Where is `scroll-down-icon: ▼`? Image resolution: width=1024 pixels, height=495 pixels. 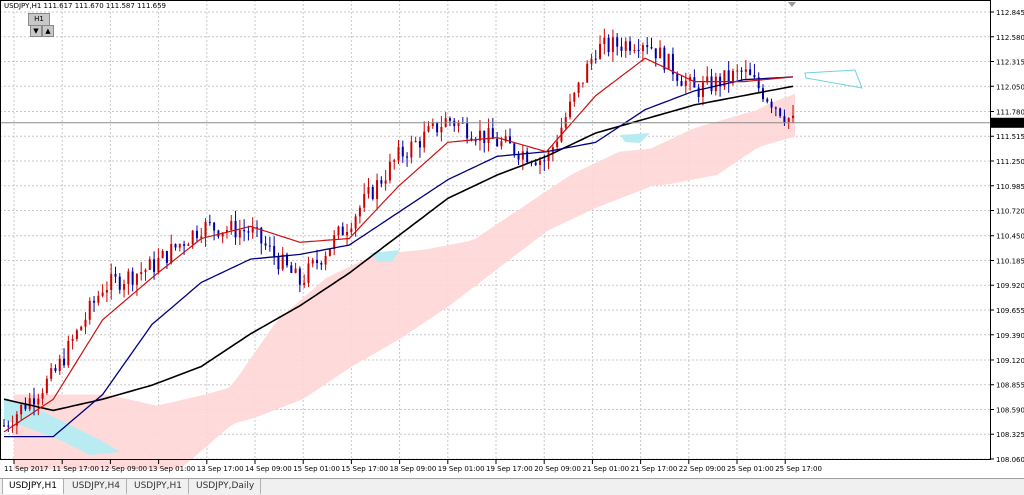 scroll-down-icon: ▼ is located at coordinates (36, 31).